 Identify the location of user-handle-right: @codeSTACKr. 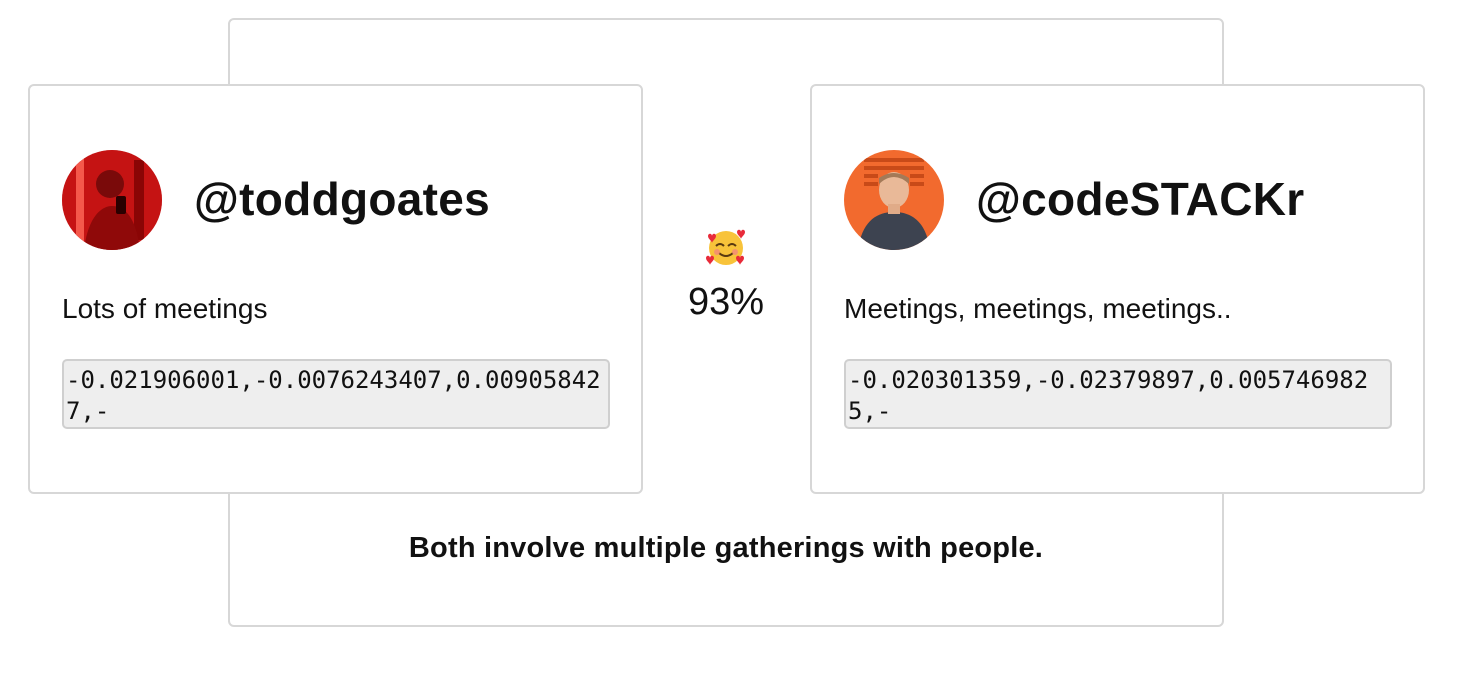
(1140, 199).